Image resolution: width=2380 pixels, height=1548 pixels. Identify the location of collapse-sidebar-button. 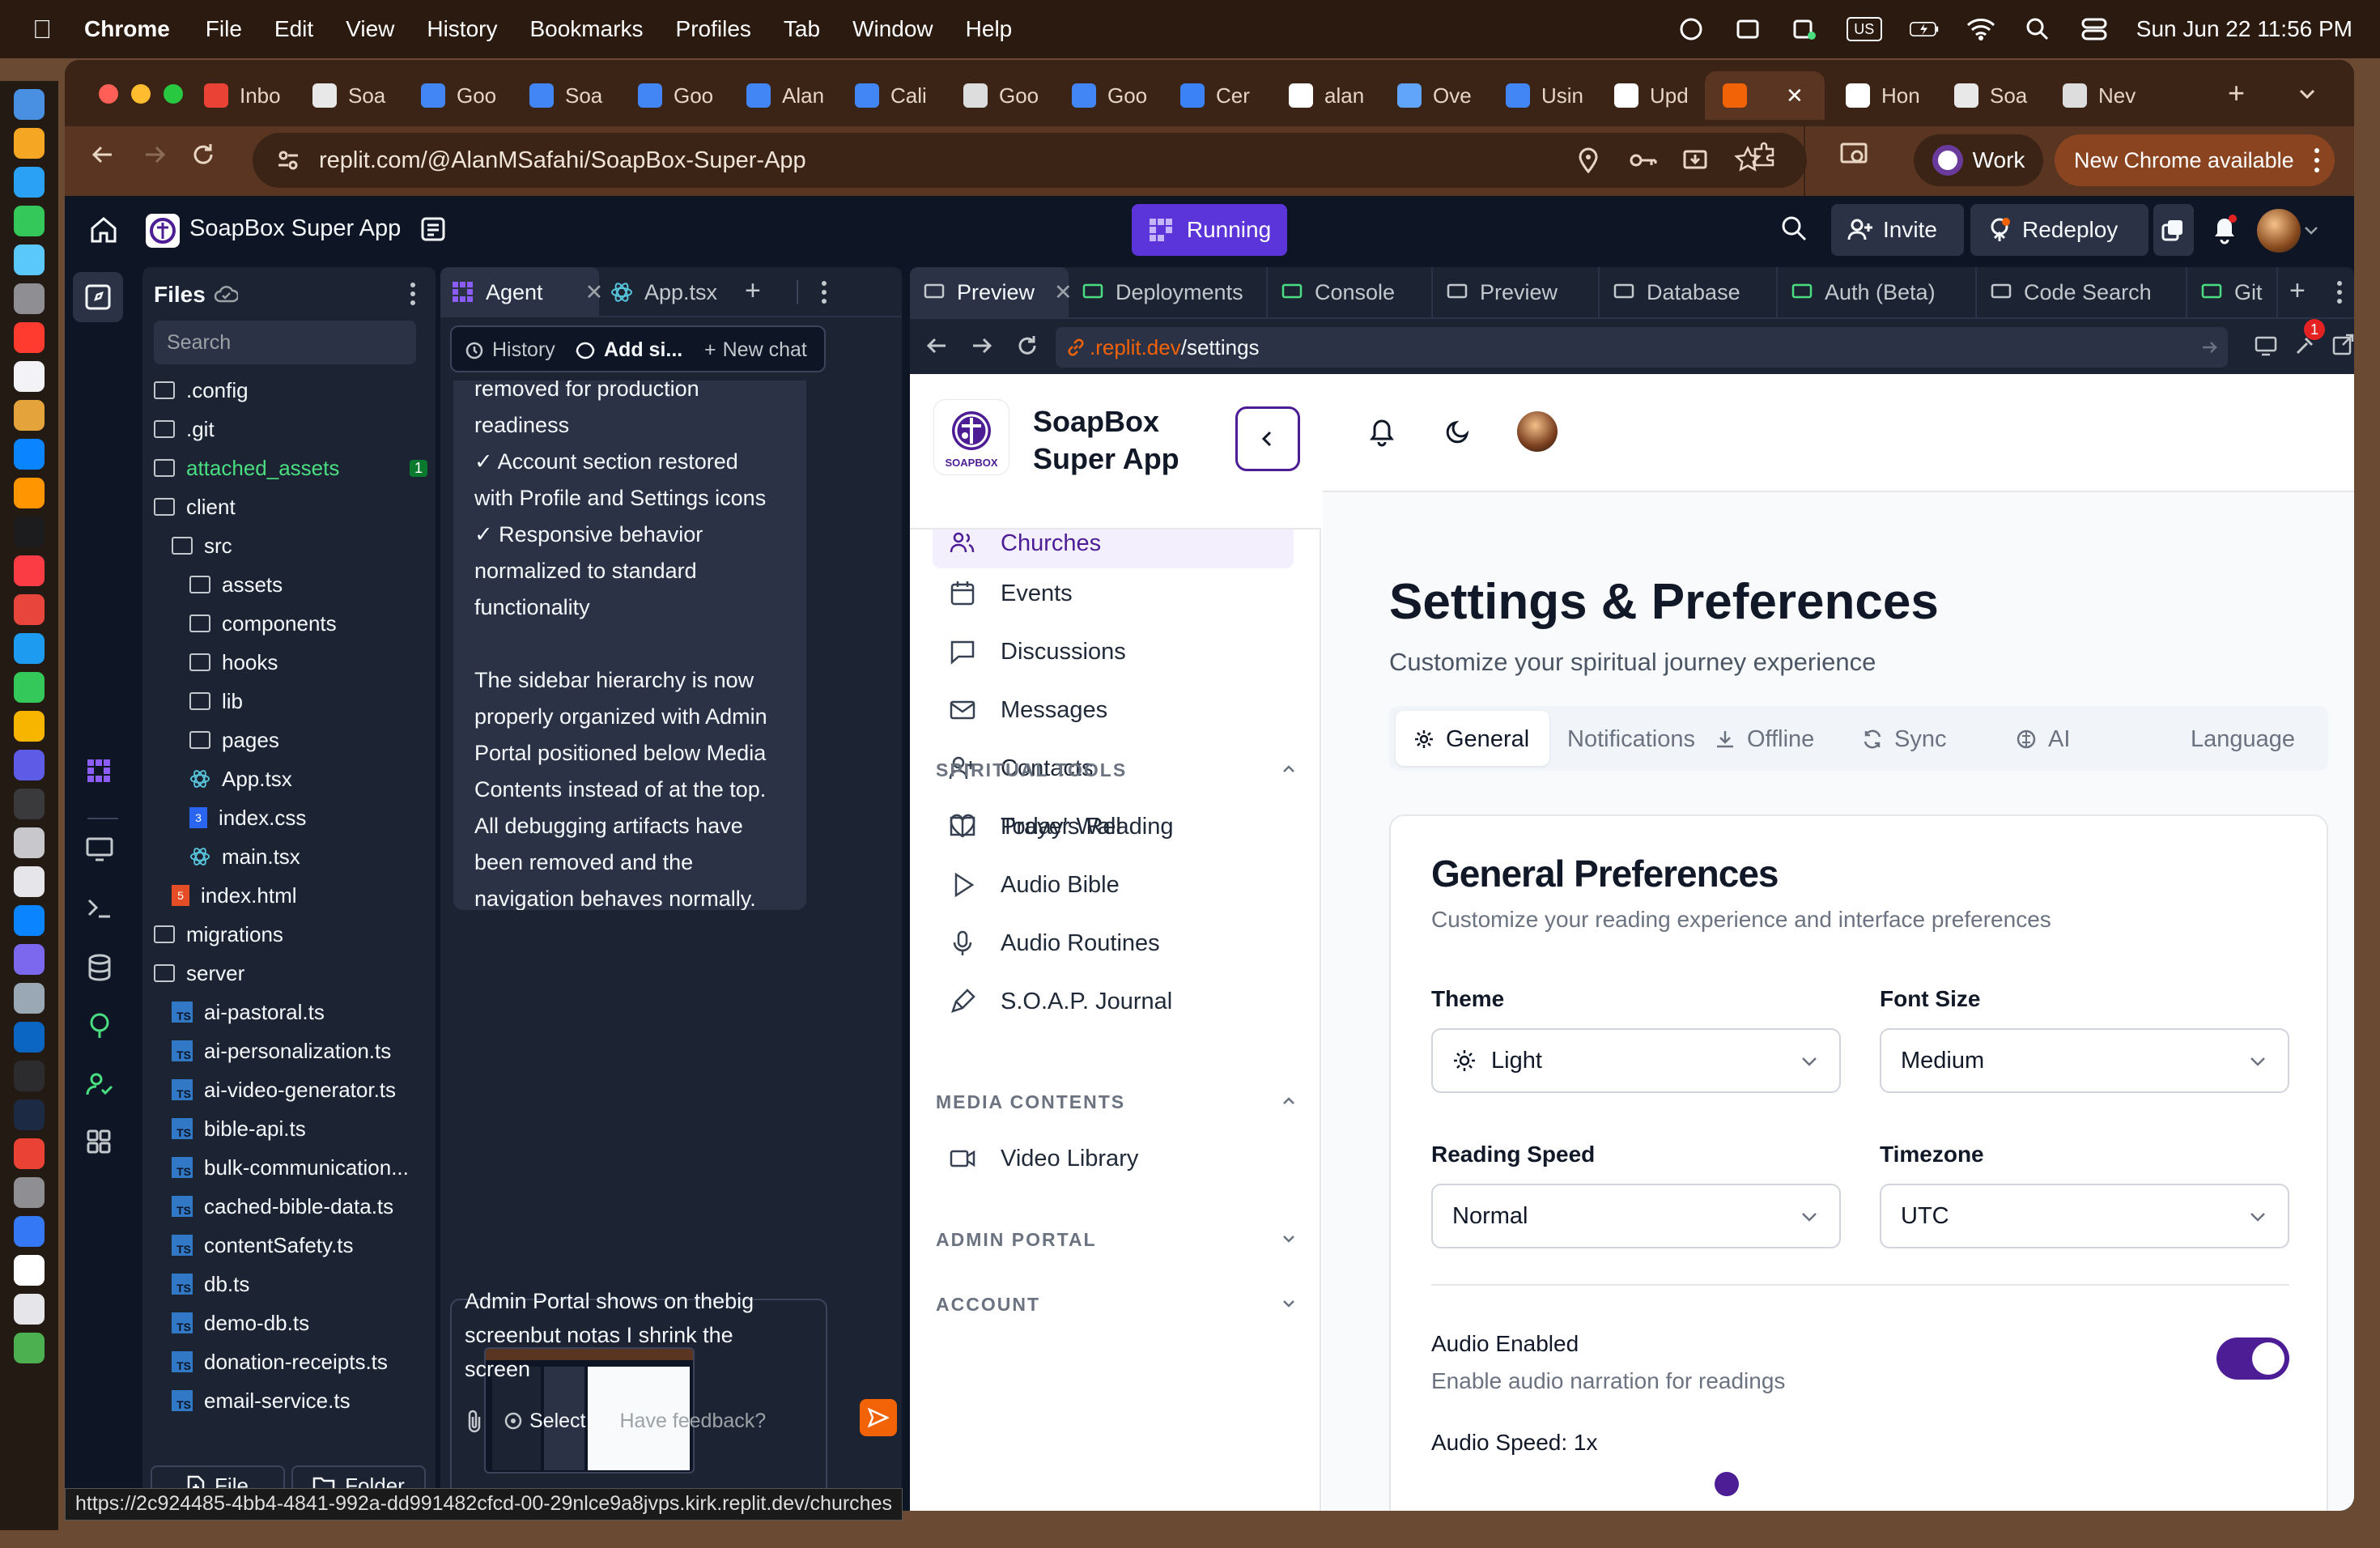
(1267, 438).